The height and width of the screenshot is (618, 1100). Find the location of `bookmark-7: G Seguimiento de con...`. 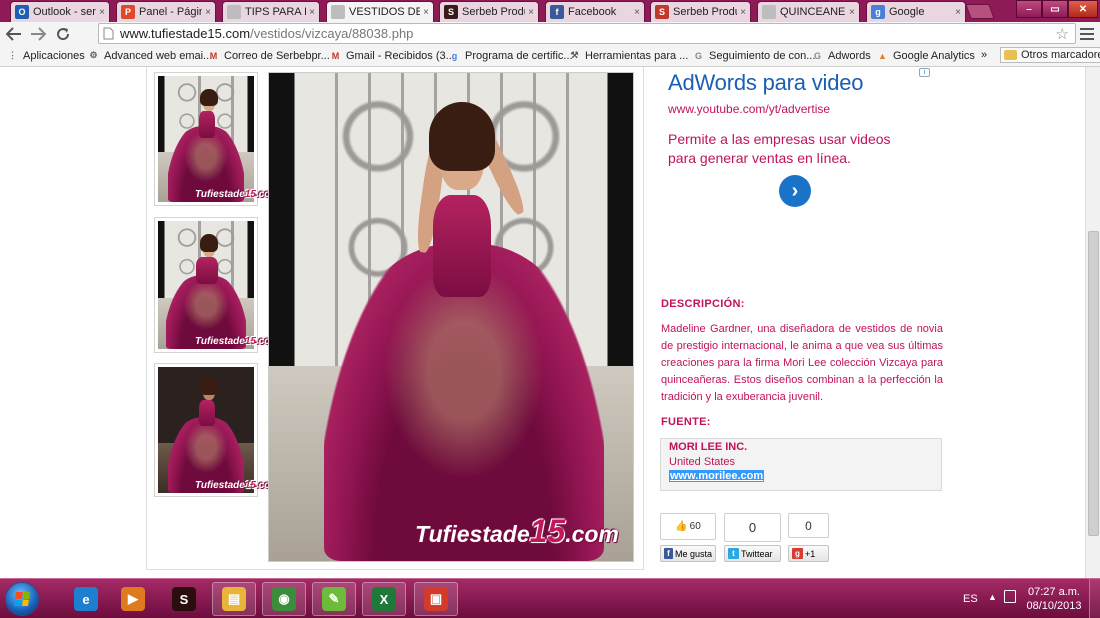

bookmark-7: G Seguimiento de con... is located at coordinates (753, 55).